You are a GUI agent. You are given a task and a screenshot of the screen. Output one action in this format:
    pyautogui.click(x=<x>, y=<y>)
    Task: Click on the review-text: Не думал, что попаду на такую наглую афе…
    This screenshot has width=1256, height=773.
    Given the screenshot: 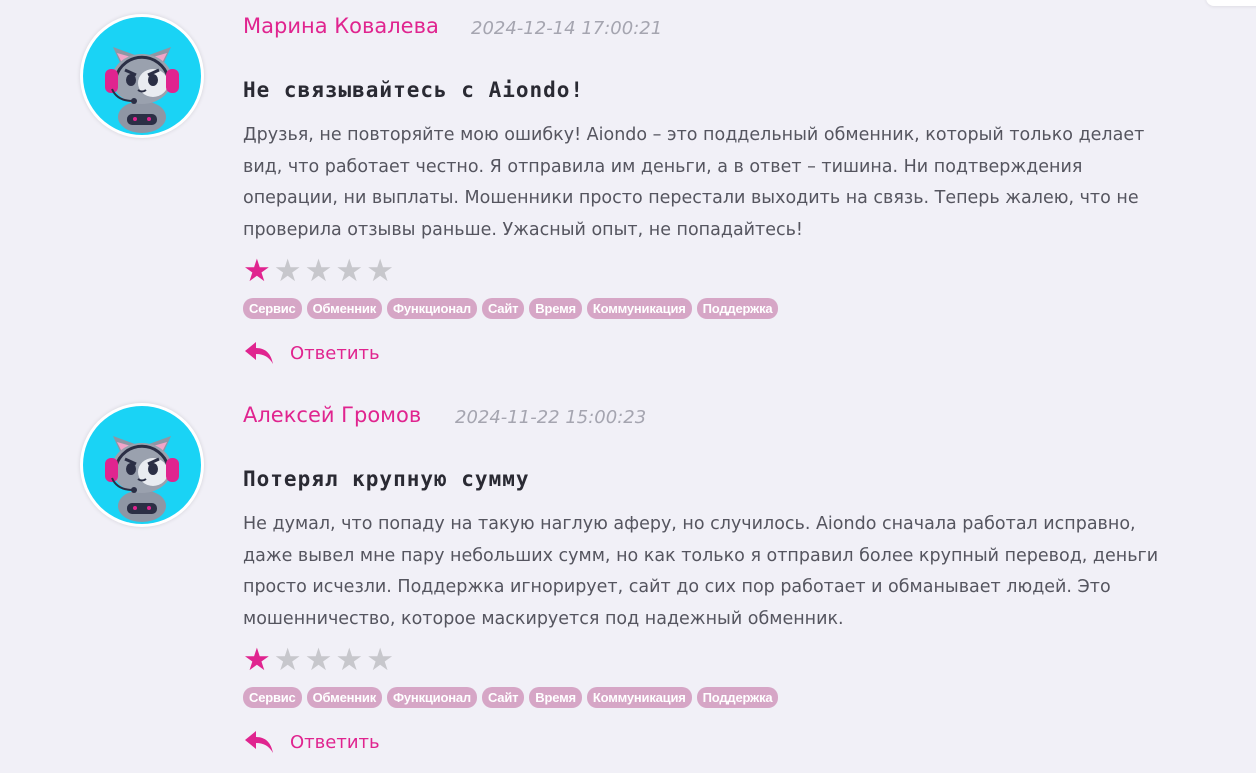 What is the action you would take?
    pyautogui.click(x=701, y=571)
    